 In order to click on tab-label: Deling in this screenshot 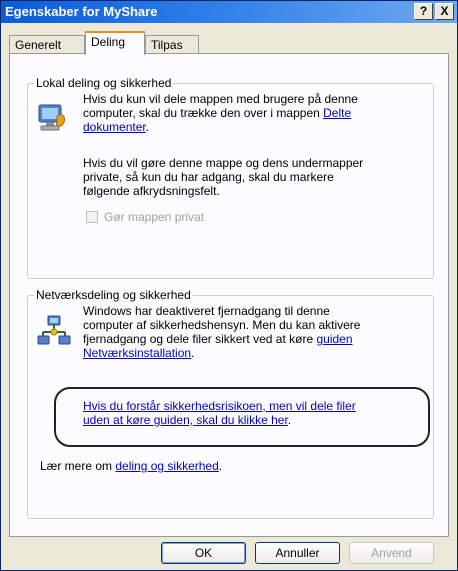, I will do `click(108, 42)`.